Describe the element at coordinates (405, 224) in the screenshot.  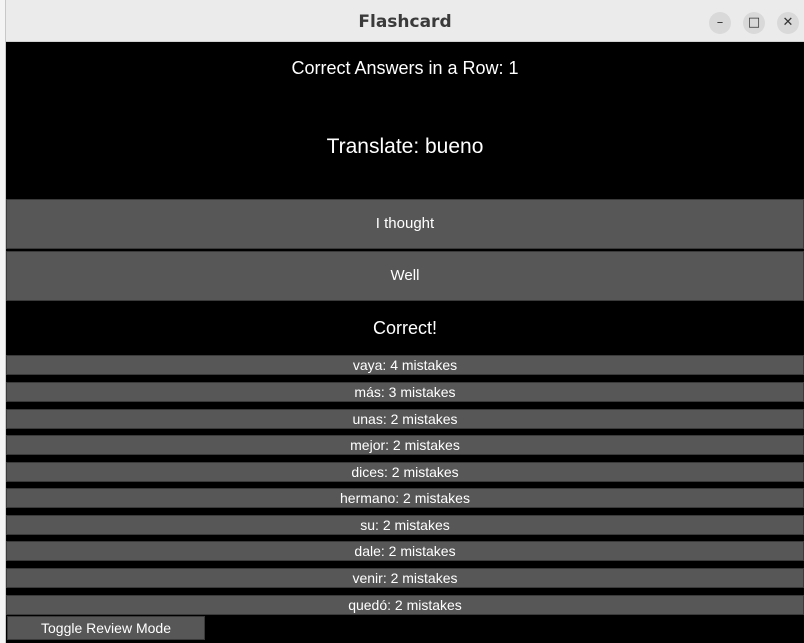
I see `answer-button: I thought` at that location.